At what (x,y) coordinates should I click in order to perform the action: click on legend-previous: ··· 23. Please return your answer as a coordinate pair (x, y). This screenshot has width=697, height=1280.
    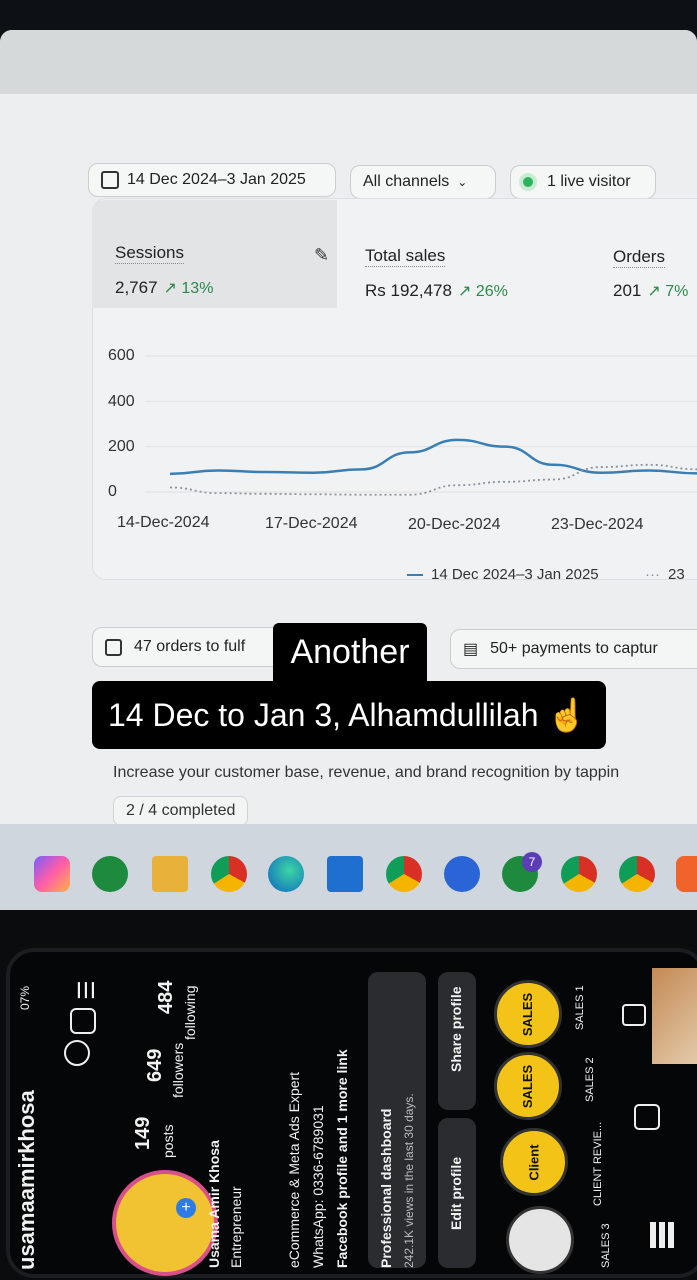
    Looking at the image, I should click on (665, 574).